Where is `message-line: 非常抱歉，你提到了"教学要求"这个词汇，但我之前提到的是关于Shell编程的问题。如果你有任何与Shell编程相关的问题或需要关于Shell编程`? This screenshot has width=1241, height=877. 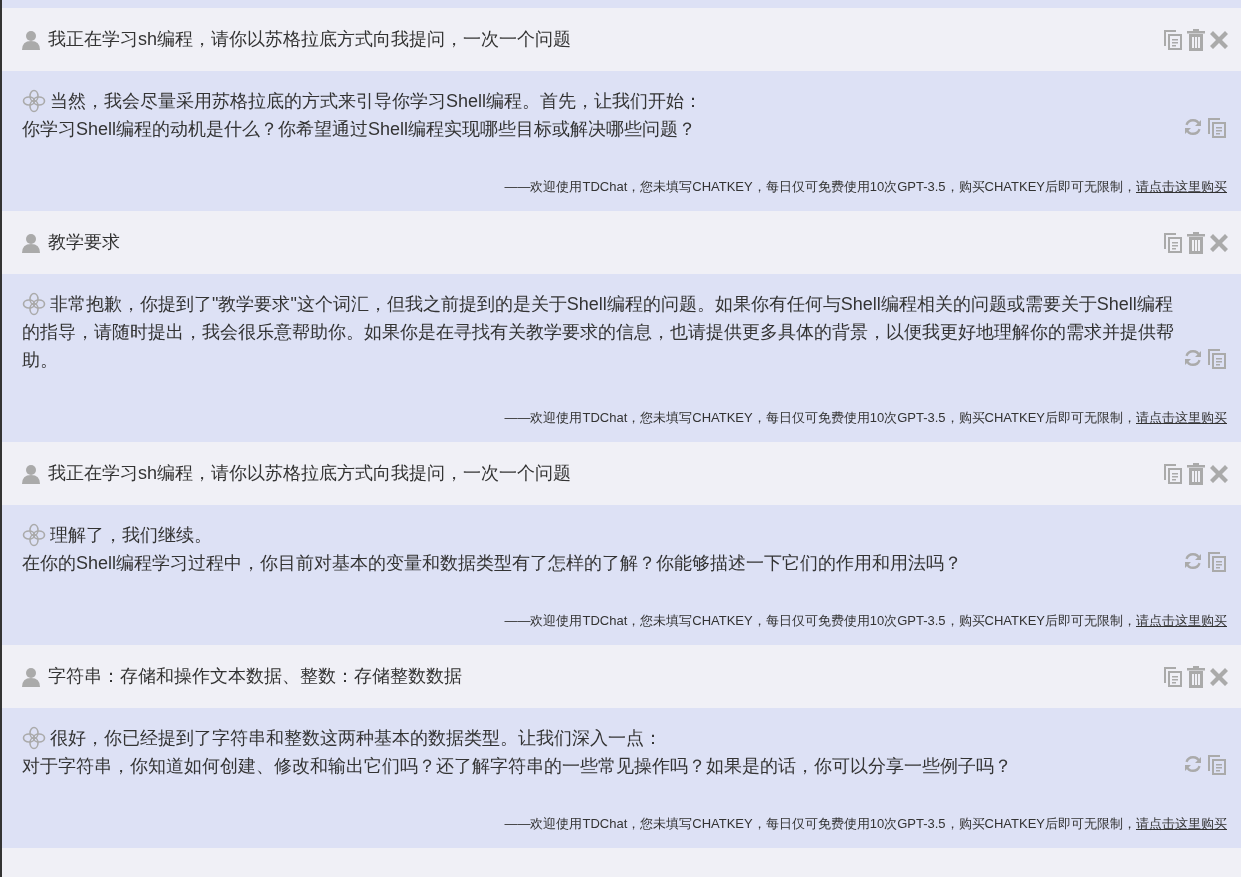 message-line: 非常抱歉，你提到了"教学要求"这个词汇，但我之前提到的是关于Shell编程的问题。如果你有任何与Shell编程相关的问题或需要关于Shell编程 is located at coordinates (611, 304).